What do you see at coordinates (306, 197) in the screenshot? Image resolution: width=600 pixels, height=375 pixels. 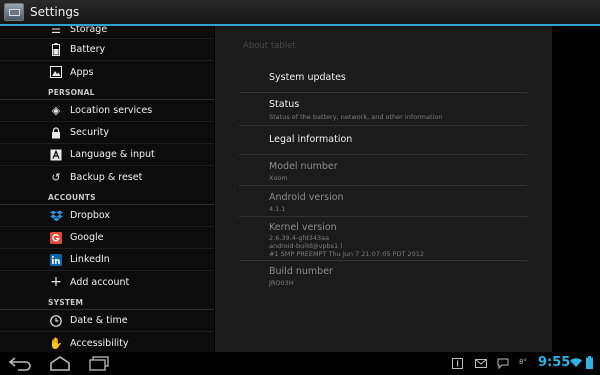 I see `pref-title: Android version` at bounding box center [306, 197].